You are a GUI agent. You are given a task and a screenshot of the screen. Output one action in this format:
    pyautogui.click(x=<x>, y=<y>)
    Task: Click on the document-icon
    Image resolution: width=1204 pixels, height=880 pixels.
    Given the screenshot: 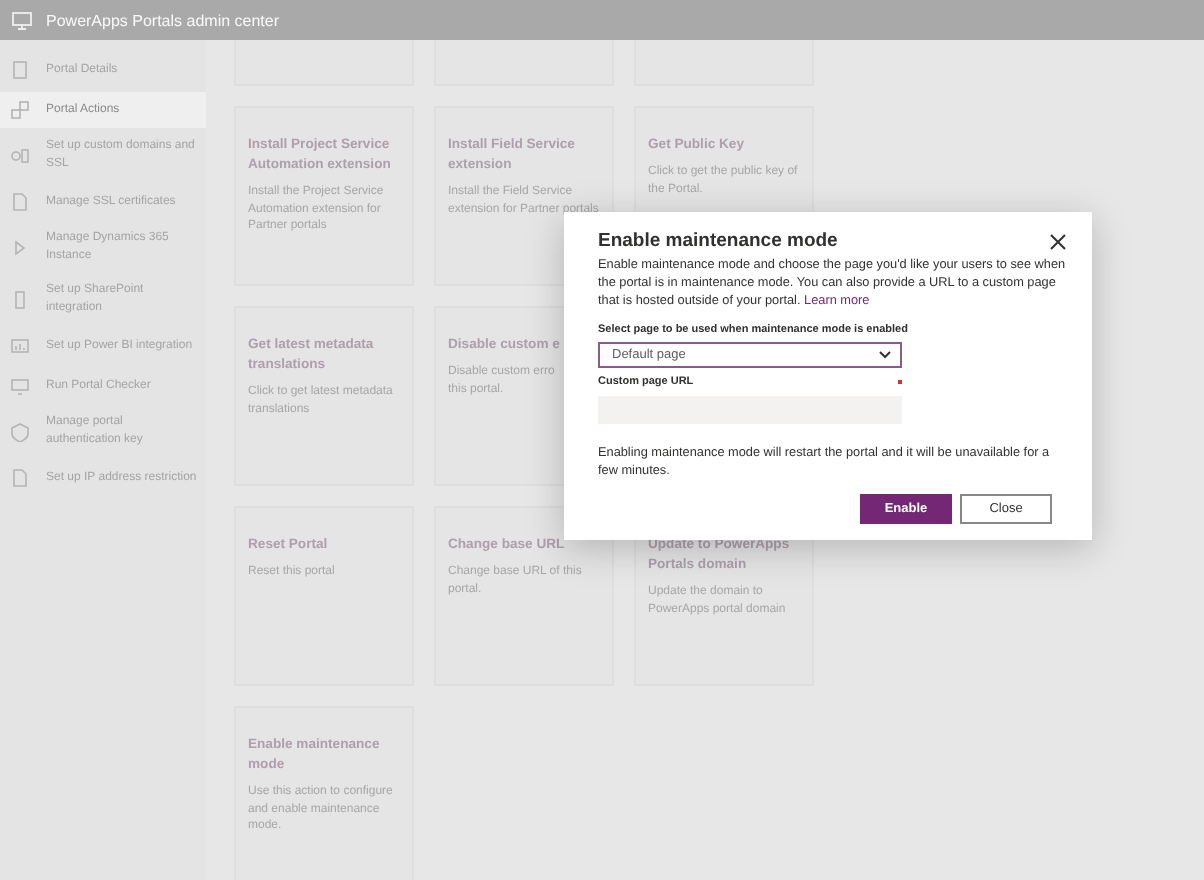 What is the action you would take?
    pyautogui.click(x=20, y=70)
    